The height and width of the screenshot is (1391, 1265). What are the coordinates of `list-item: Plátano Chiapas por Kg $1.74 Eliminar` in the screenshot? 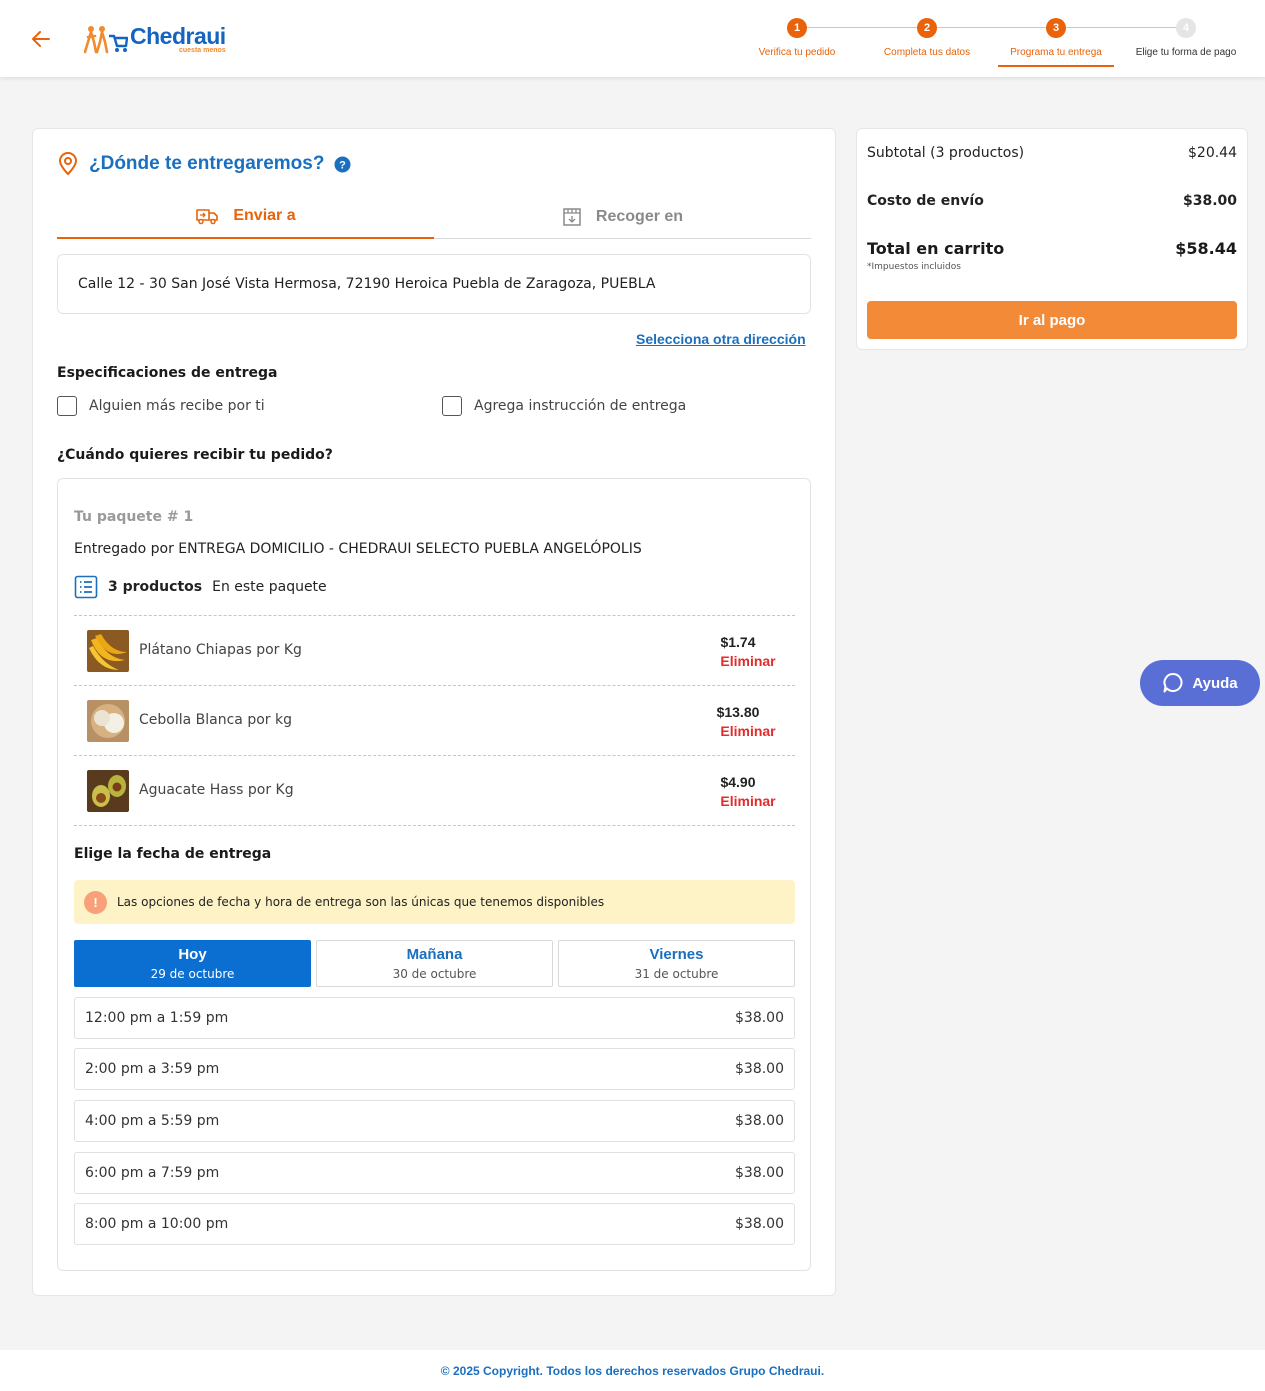 It's located at (434, 651).